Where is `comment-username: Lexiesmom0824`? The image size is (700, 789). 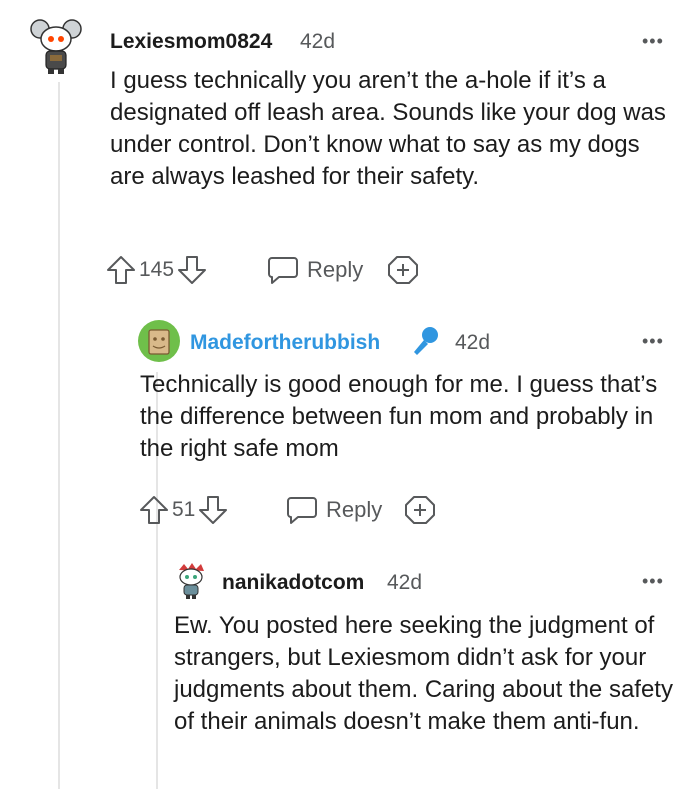
comment-username: Lexiesmom0824 is located at coordinates (191, 42).